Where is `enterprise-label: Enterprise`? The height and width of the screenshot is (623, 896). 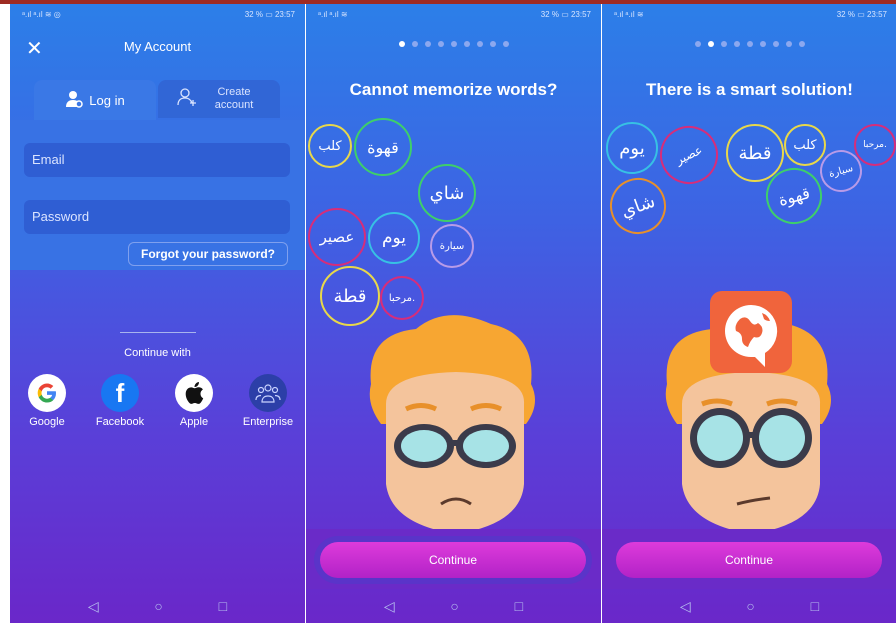
enterprise-label: Enterprise is located at coordinates (268, 422).